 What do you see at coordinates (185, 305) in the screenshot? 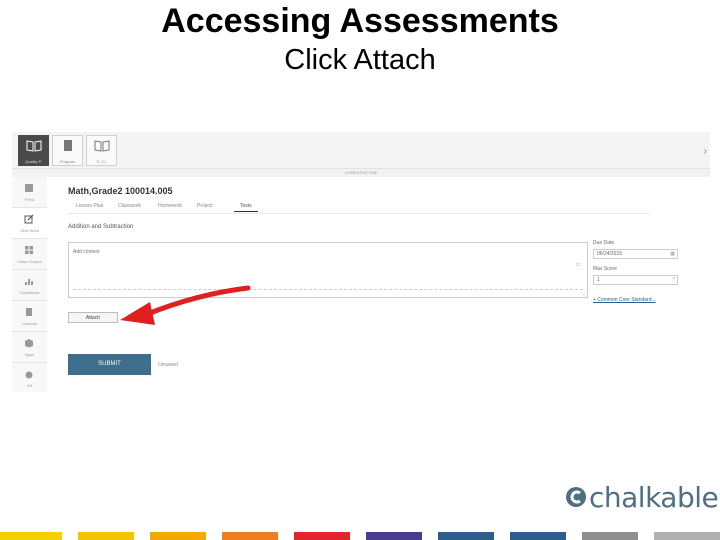
I see `red-arrow-annotation` at bounding box center [185, 305].